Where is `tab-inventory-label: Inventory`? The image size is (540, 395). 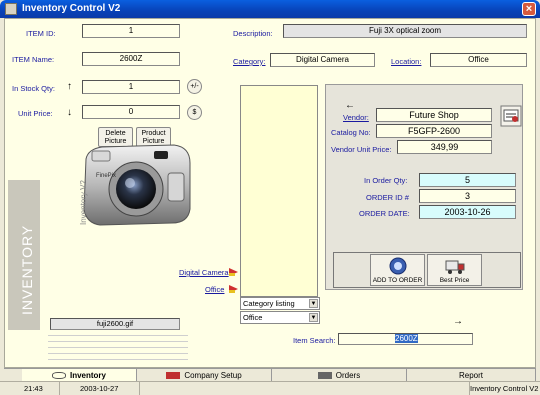
tab-inventory-label: Inventory is located at coordinates (87, 375).